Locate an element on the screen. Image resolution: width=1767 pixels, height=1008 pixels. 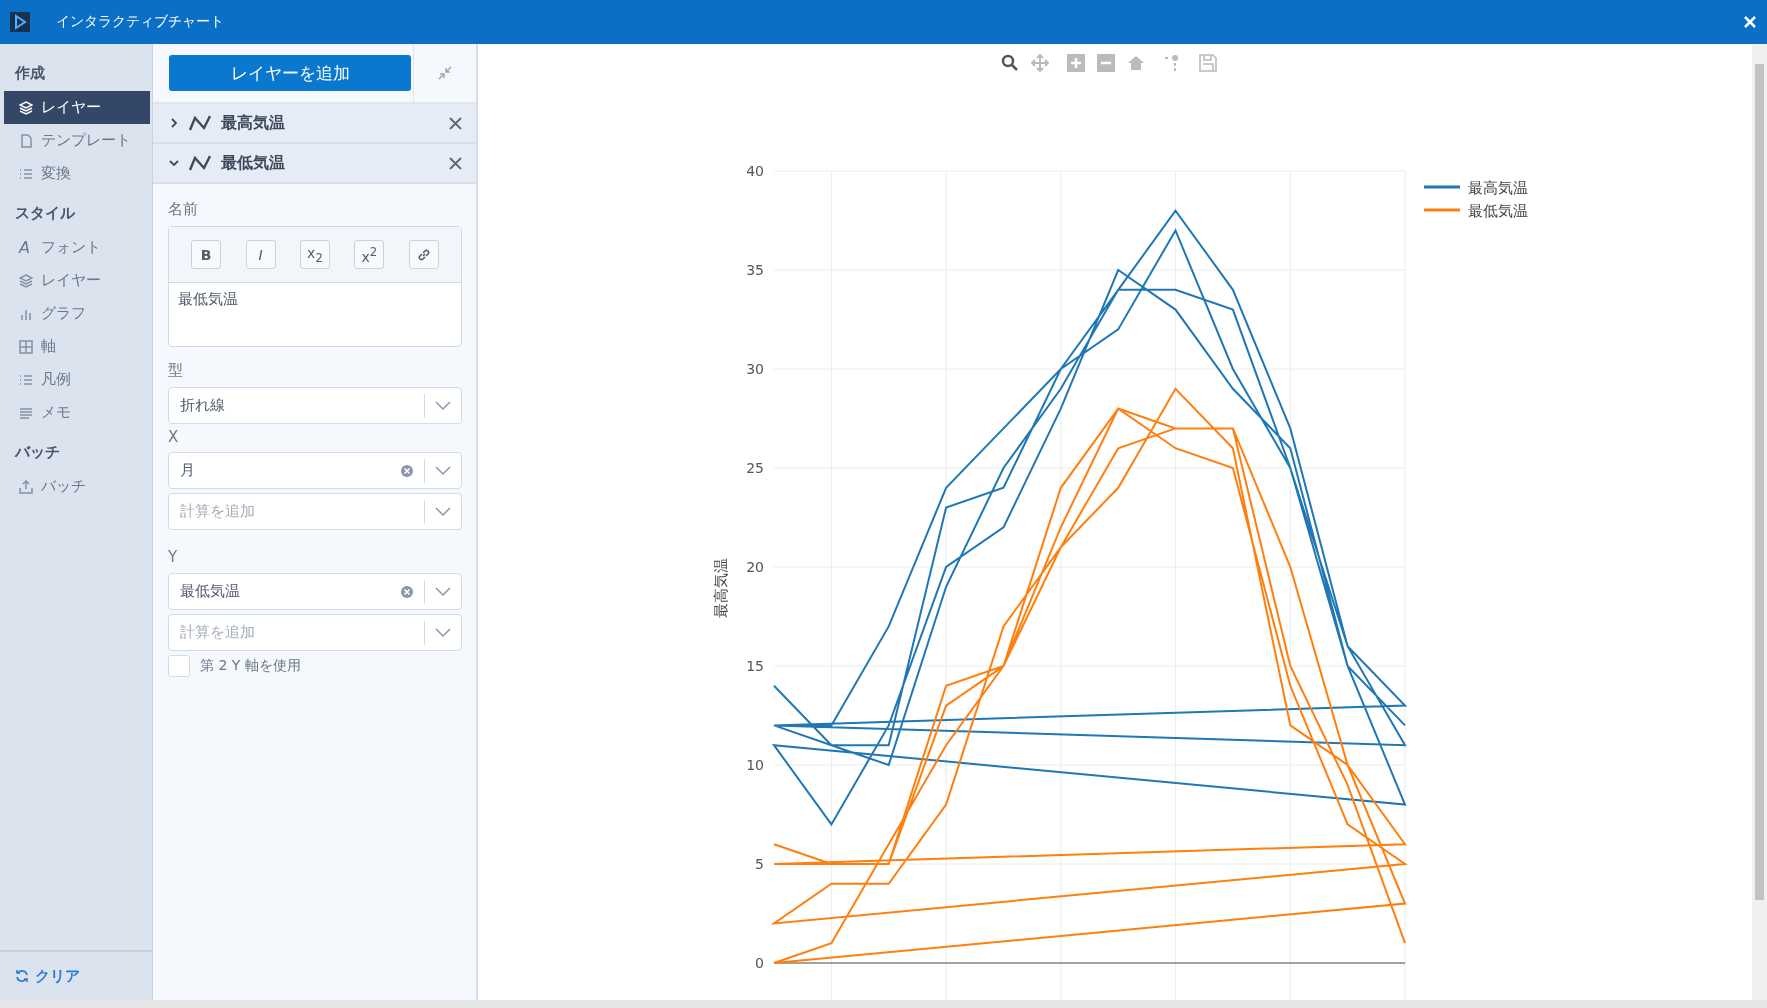
legend-label: 最高気温 is located at coordinates (1498, 188).